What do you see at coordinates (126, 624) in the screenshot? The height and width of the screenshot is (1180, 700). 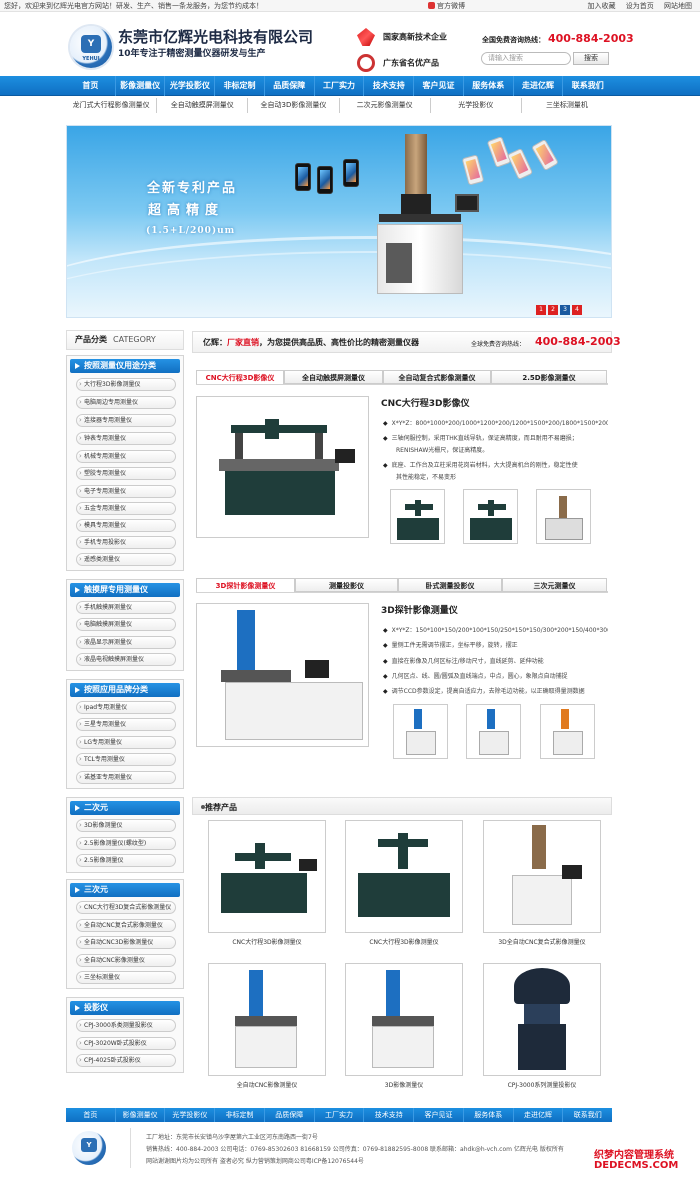 I see `category-item: 电脑触摸屏测量仪` at bounding box center [126, 624].